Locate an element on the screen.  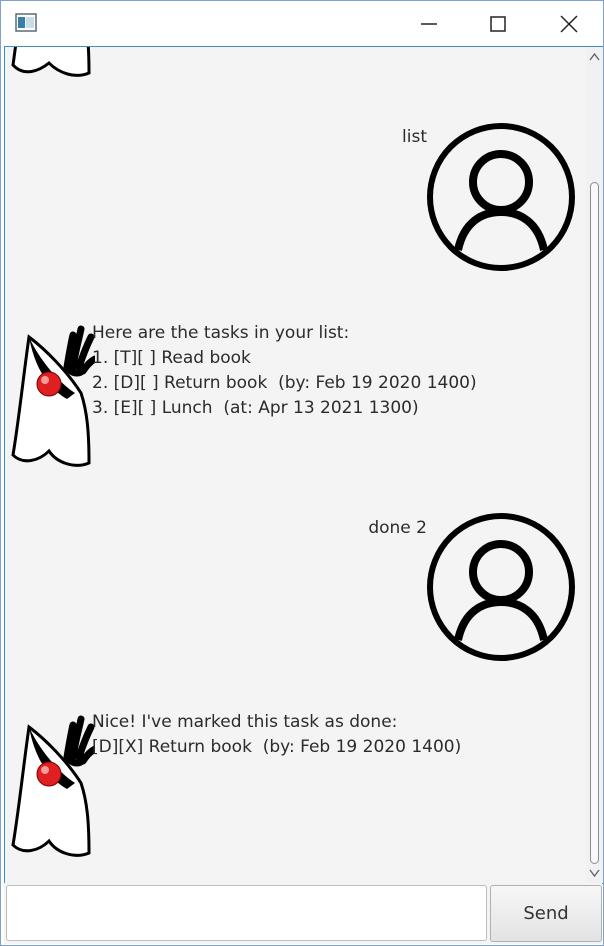
duke-message-line: Here are the tasks in your list: is located at coordinates (221, 333).